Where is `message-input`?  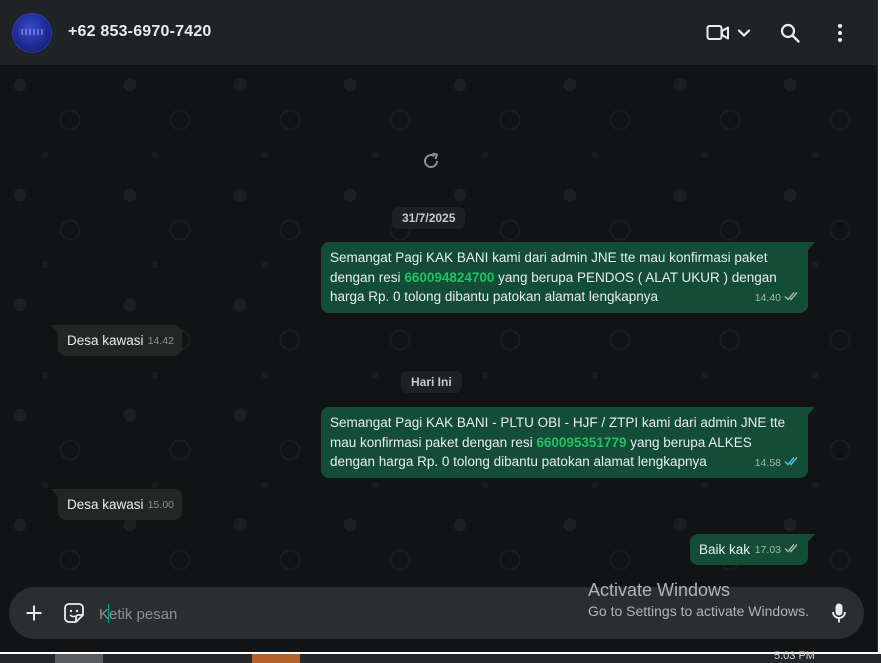 message-input is located at coordinates (334, 614).